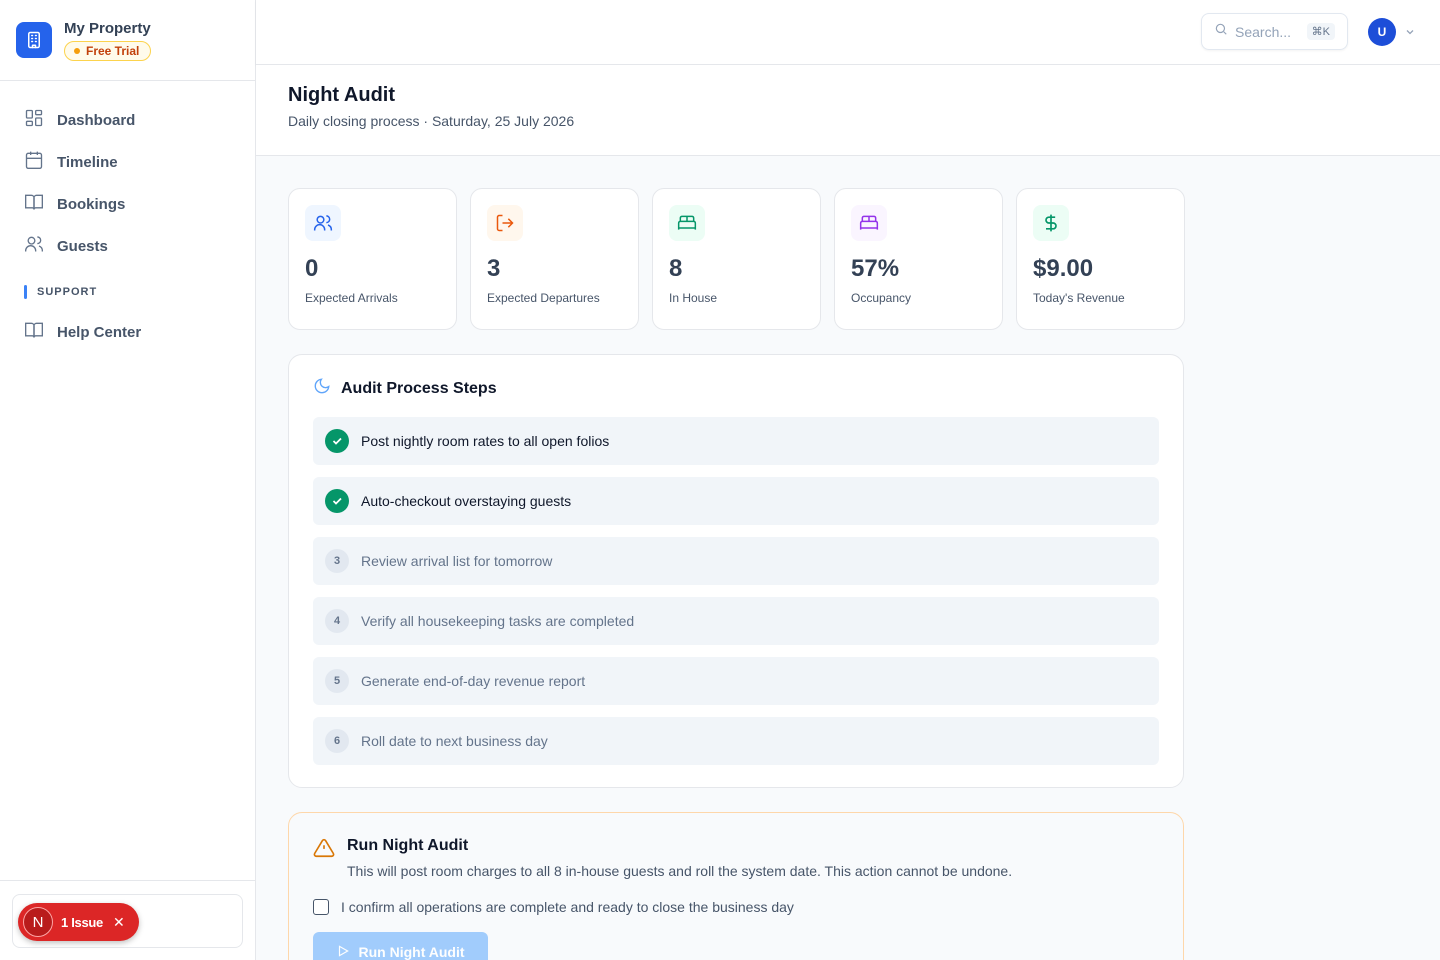  I want to click on nav-label: Dashboard, so click(96, 120).